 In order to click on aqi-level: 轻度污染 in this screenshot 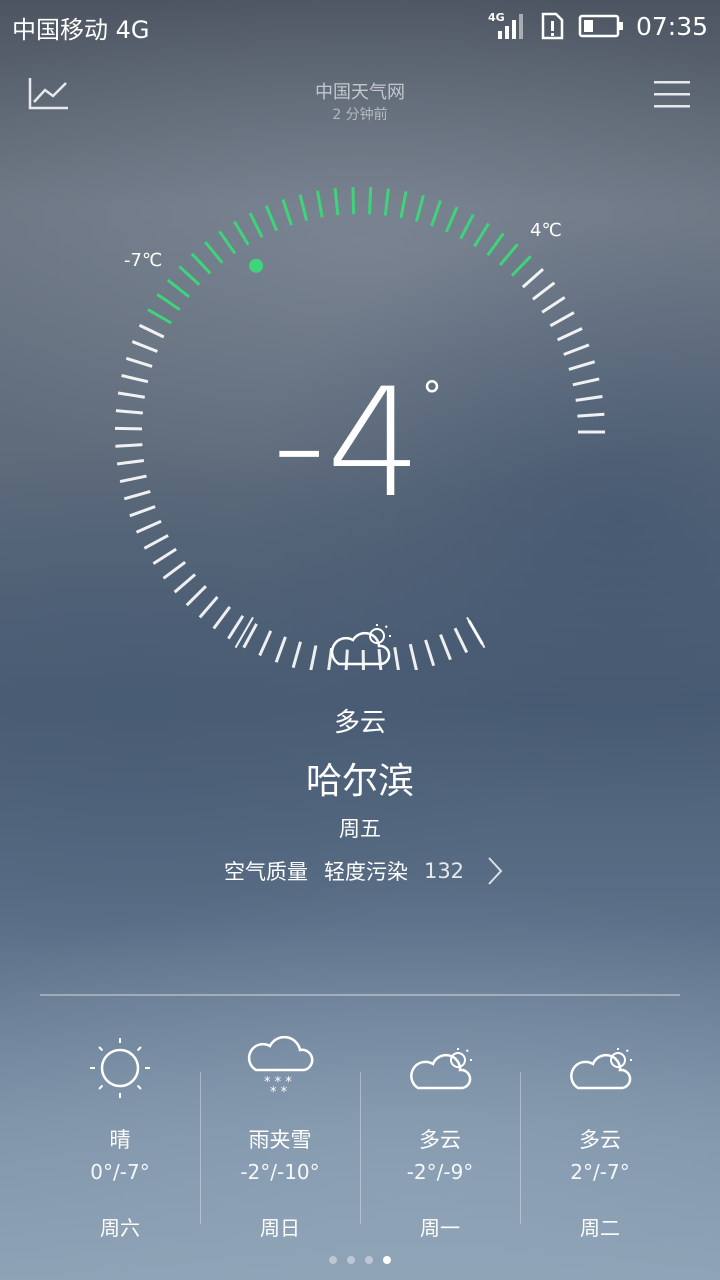, I will do `click(365, 872)`.